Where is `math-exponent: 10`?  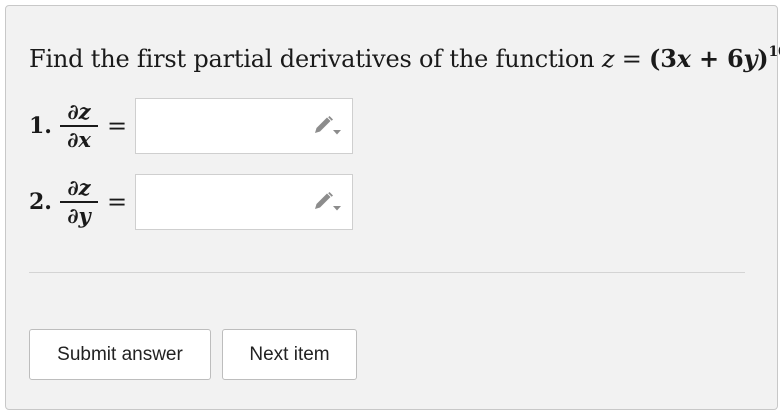 math-exponent: 10 is located at coordinates (774, 52).